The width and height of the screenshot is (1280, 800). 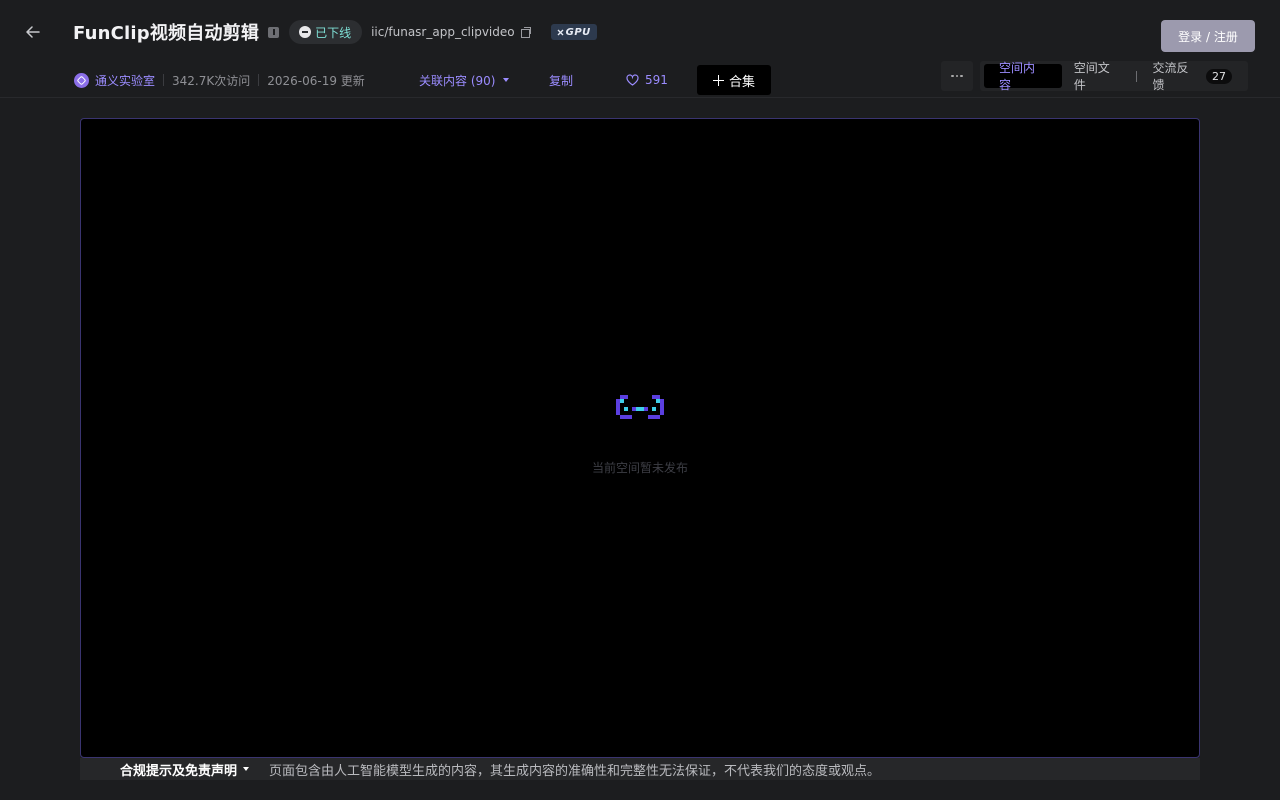 I want to click on offline-icon, so click(x=305, y=32).